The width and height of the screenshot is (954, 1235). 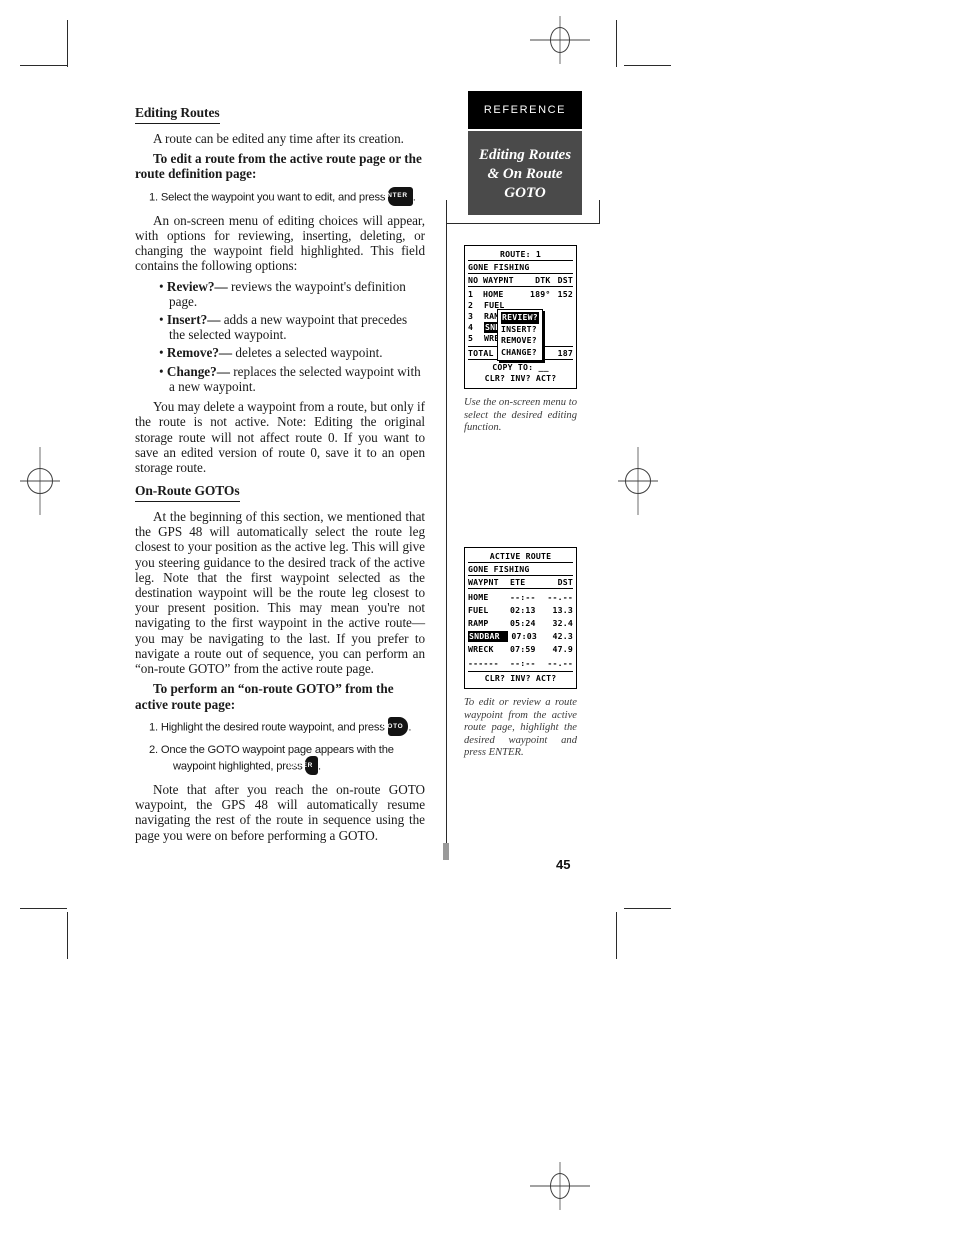 What do you see at coordinates (471, 316) in the screenshot?
I see `row-no: 3` at bounding box center [471, 316].